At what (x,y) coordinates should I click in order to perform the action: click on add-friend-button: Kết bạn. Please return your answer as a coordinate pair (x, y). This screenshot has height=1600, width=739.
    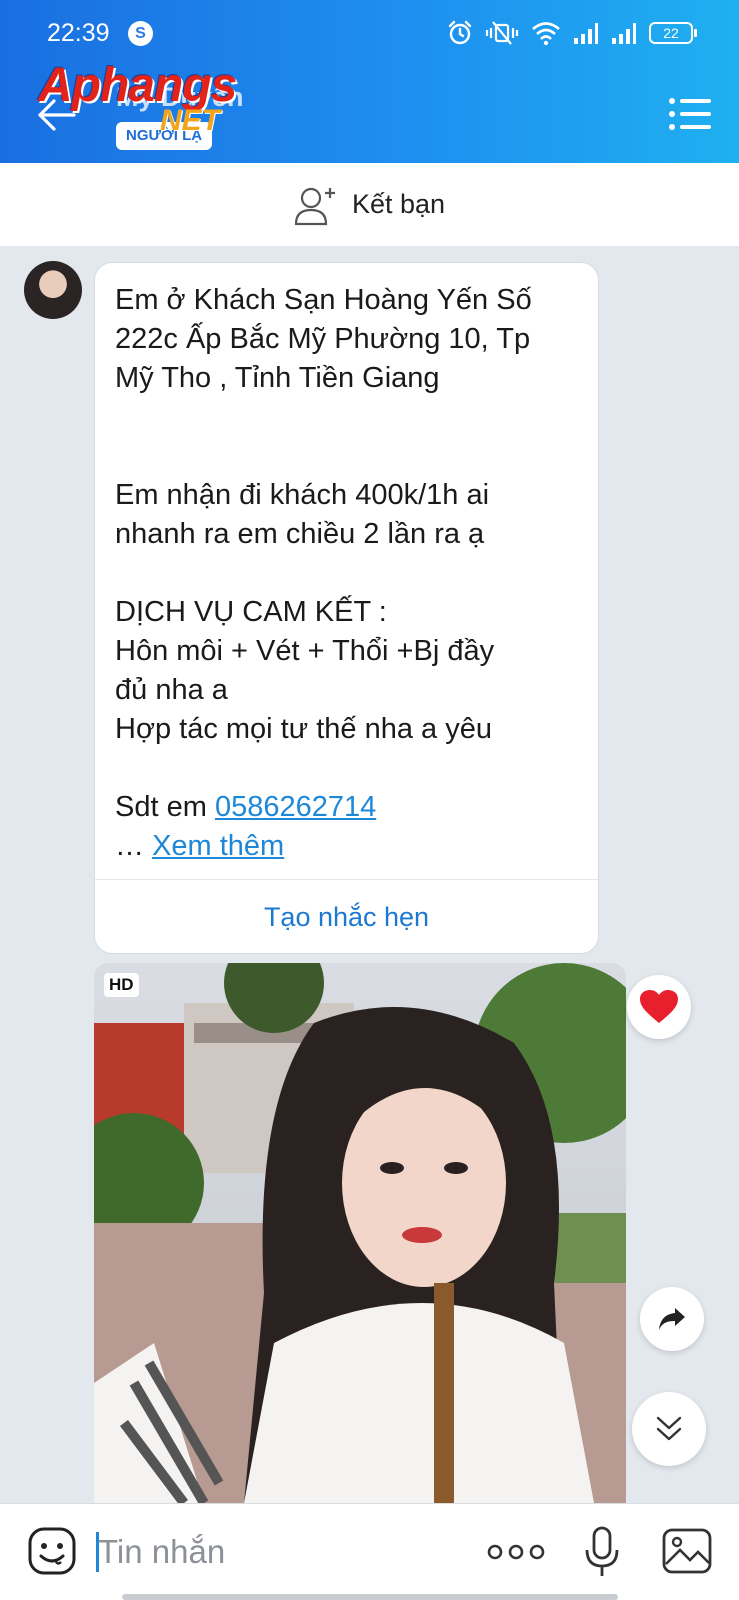
    Looking at the image, I should click on (369, 204).